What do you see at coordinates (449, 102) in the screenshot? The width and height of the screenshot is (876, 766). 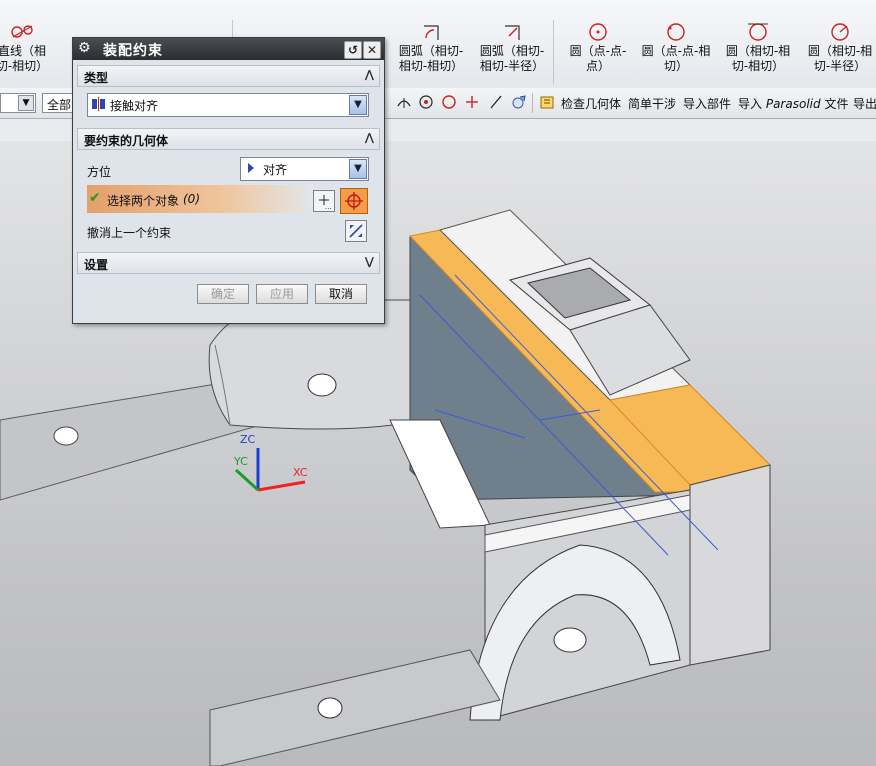 I see `quadrant-point-icon` at bounding box center [449, 102].